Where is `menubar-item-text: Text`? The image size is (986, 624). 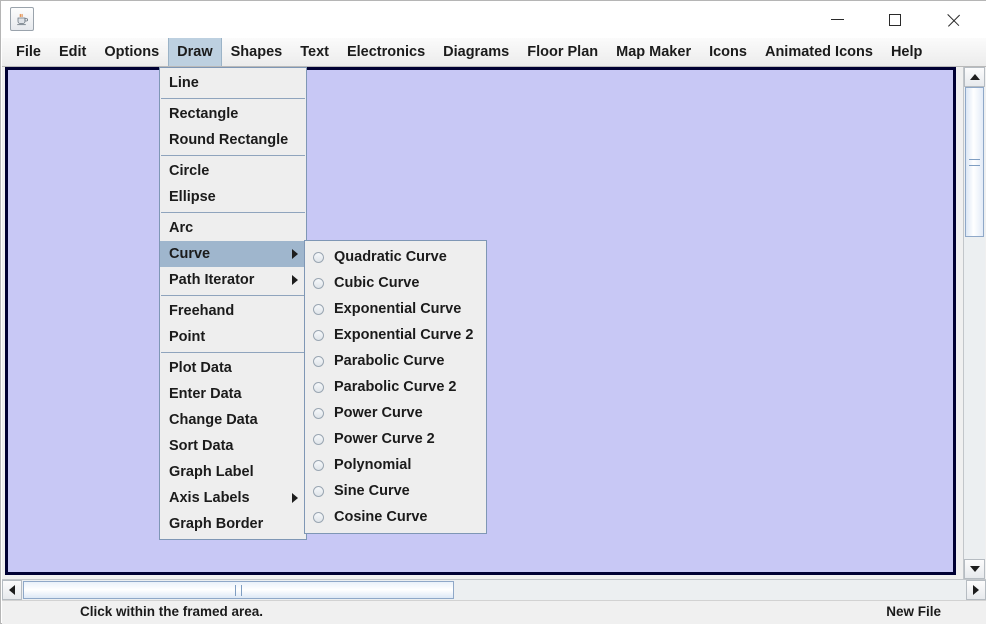 menubar-item-text: Text is located at coordinates (314, 52).